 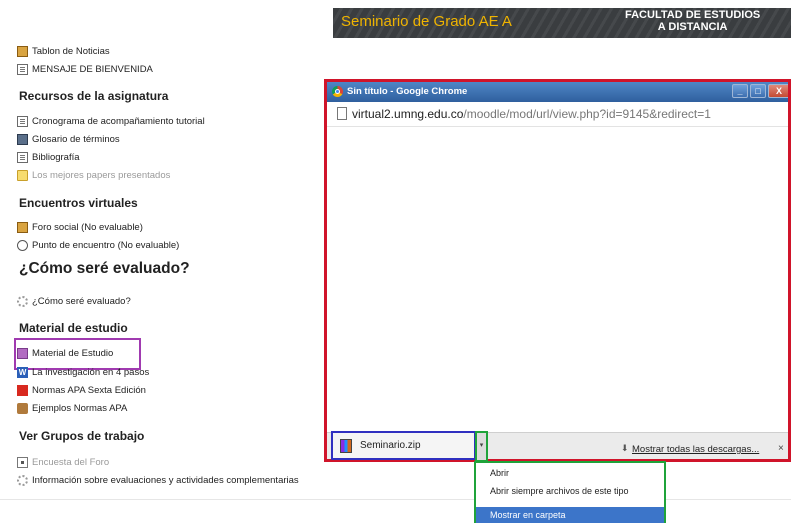 I want to click on package-icon, so click(x=22, y=408).